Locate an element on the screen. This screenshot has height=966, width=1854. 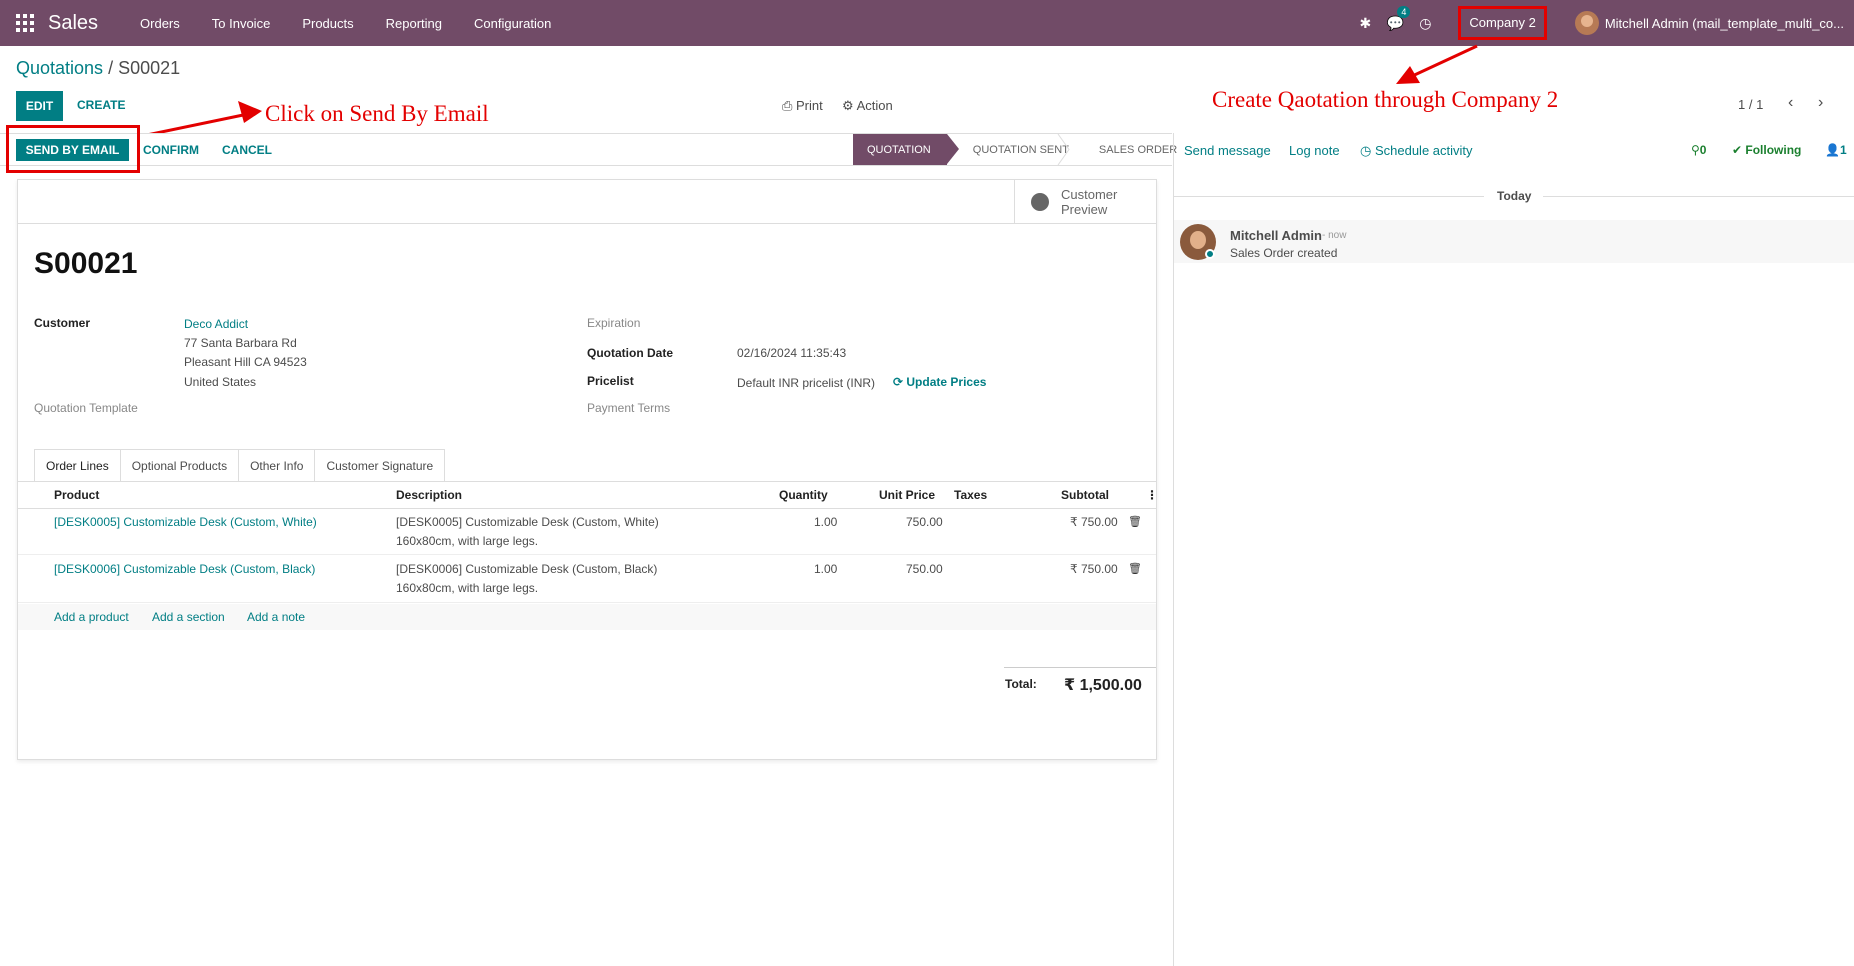
refresh-icon: ⟳ is located at coordinates (900, 382).